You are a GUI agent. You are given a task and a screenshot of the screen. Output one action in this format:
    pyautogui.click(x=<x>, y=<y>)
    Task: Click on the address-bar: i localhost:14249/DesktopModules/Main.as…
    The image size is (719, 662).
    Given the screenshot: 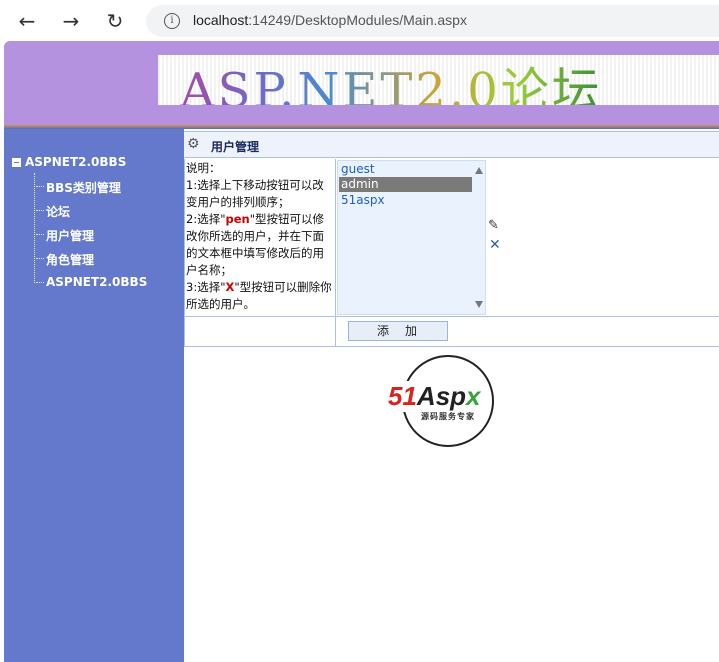 What is the action you would take?
    pyautogui.click(x=432, y=21)
    